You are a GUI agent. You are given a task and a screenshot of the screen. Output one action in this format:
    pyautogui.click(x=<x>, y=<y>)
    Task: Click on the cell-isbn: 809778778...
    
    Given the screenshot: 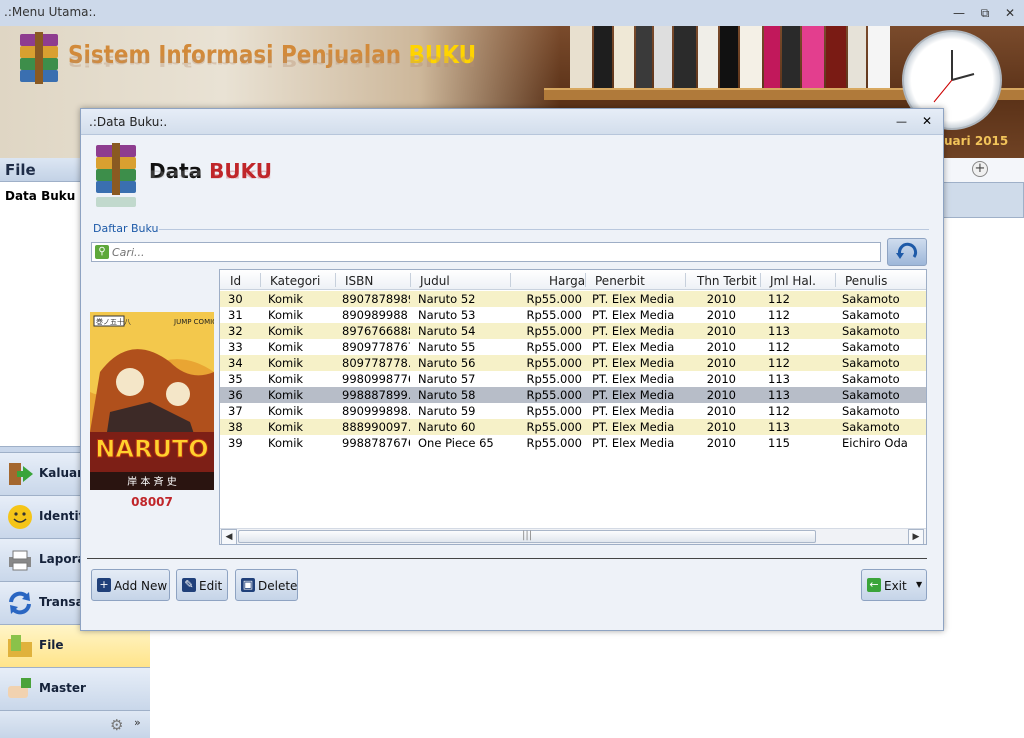 What is the action you would take?
    pyautogui.click(x=376, y=363)
    